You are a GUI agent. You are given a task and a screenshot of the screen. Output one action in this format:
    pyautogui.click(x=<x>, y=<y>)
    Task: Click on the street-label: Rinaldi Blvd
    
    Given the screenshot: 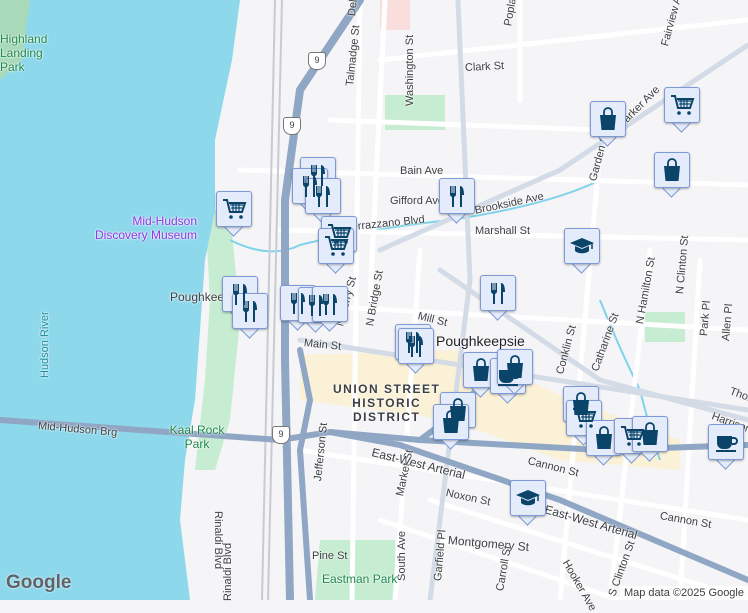 What is the action you would take?
    pyautogui.click(x=228, y=571)
    